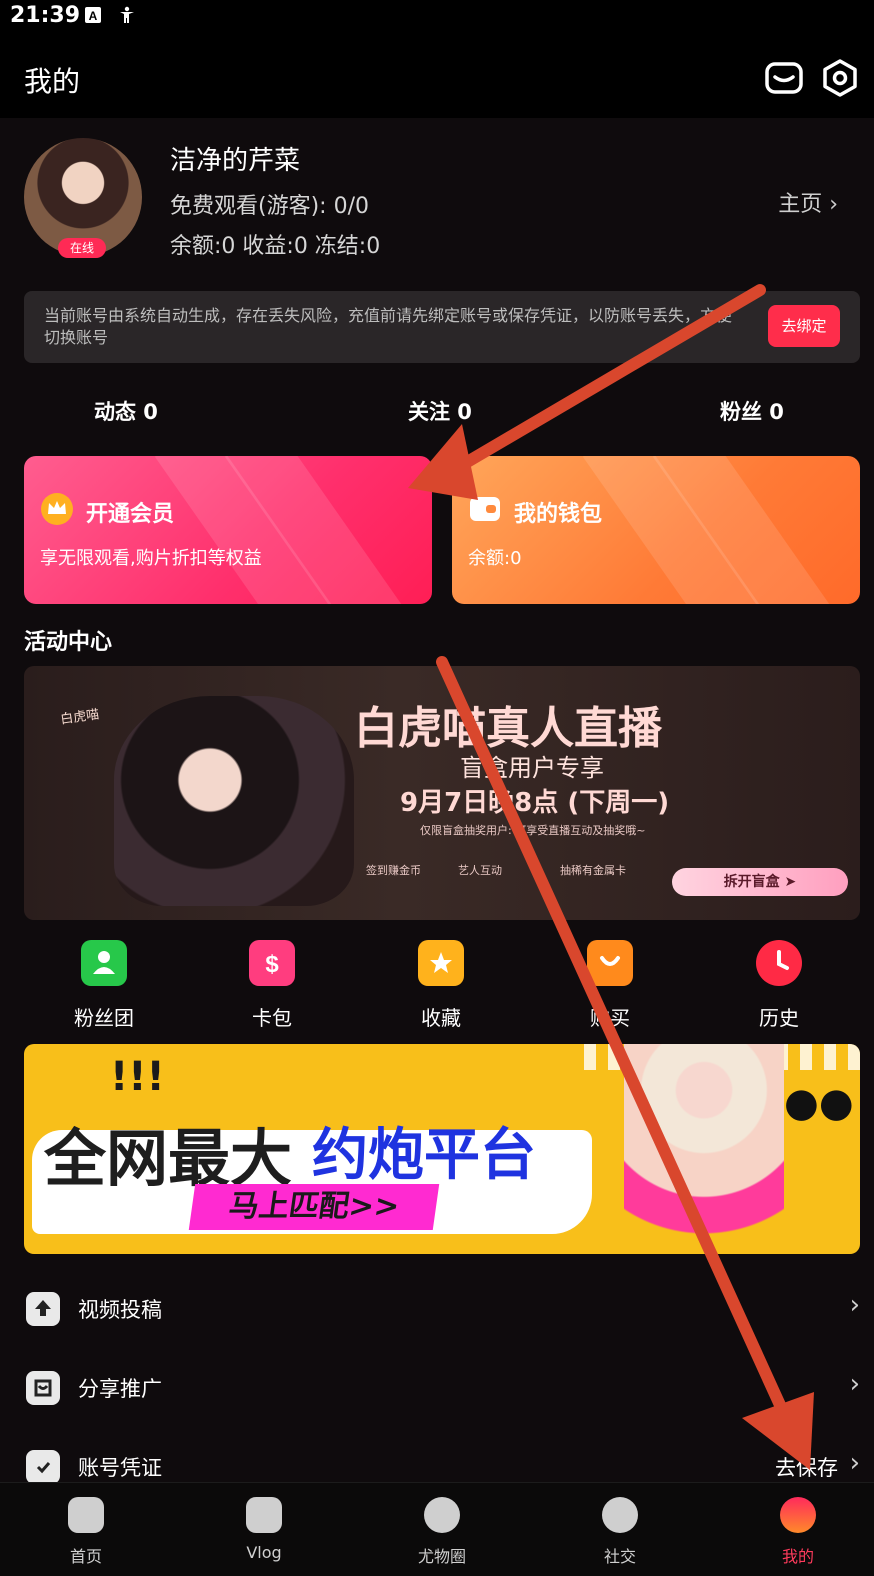 The width and height of the screenshot is (874, 1576). I want to click on wallet-card: 我的钱包 余额:0, so click(656, 530).